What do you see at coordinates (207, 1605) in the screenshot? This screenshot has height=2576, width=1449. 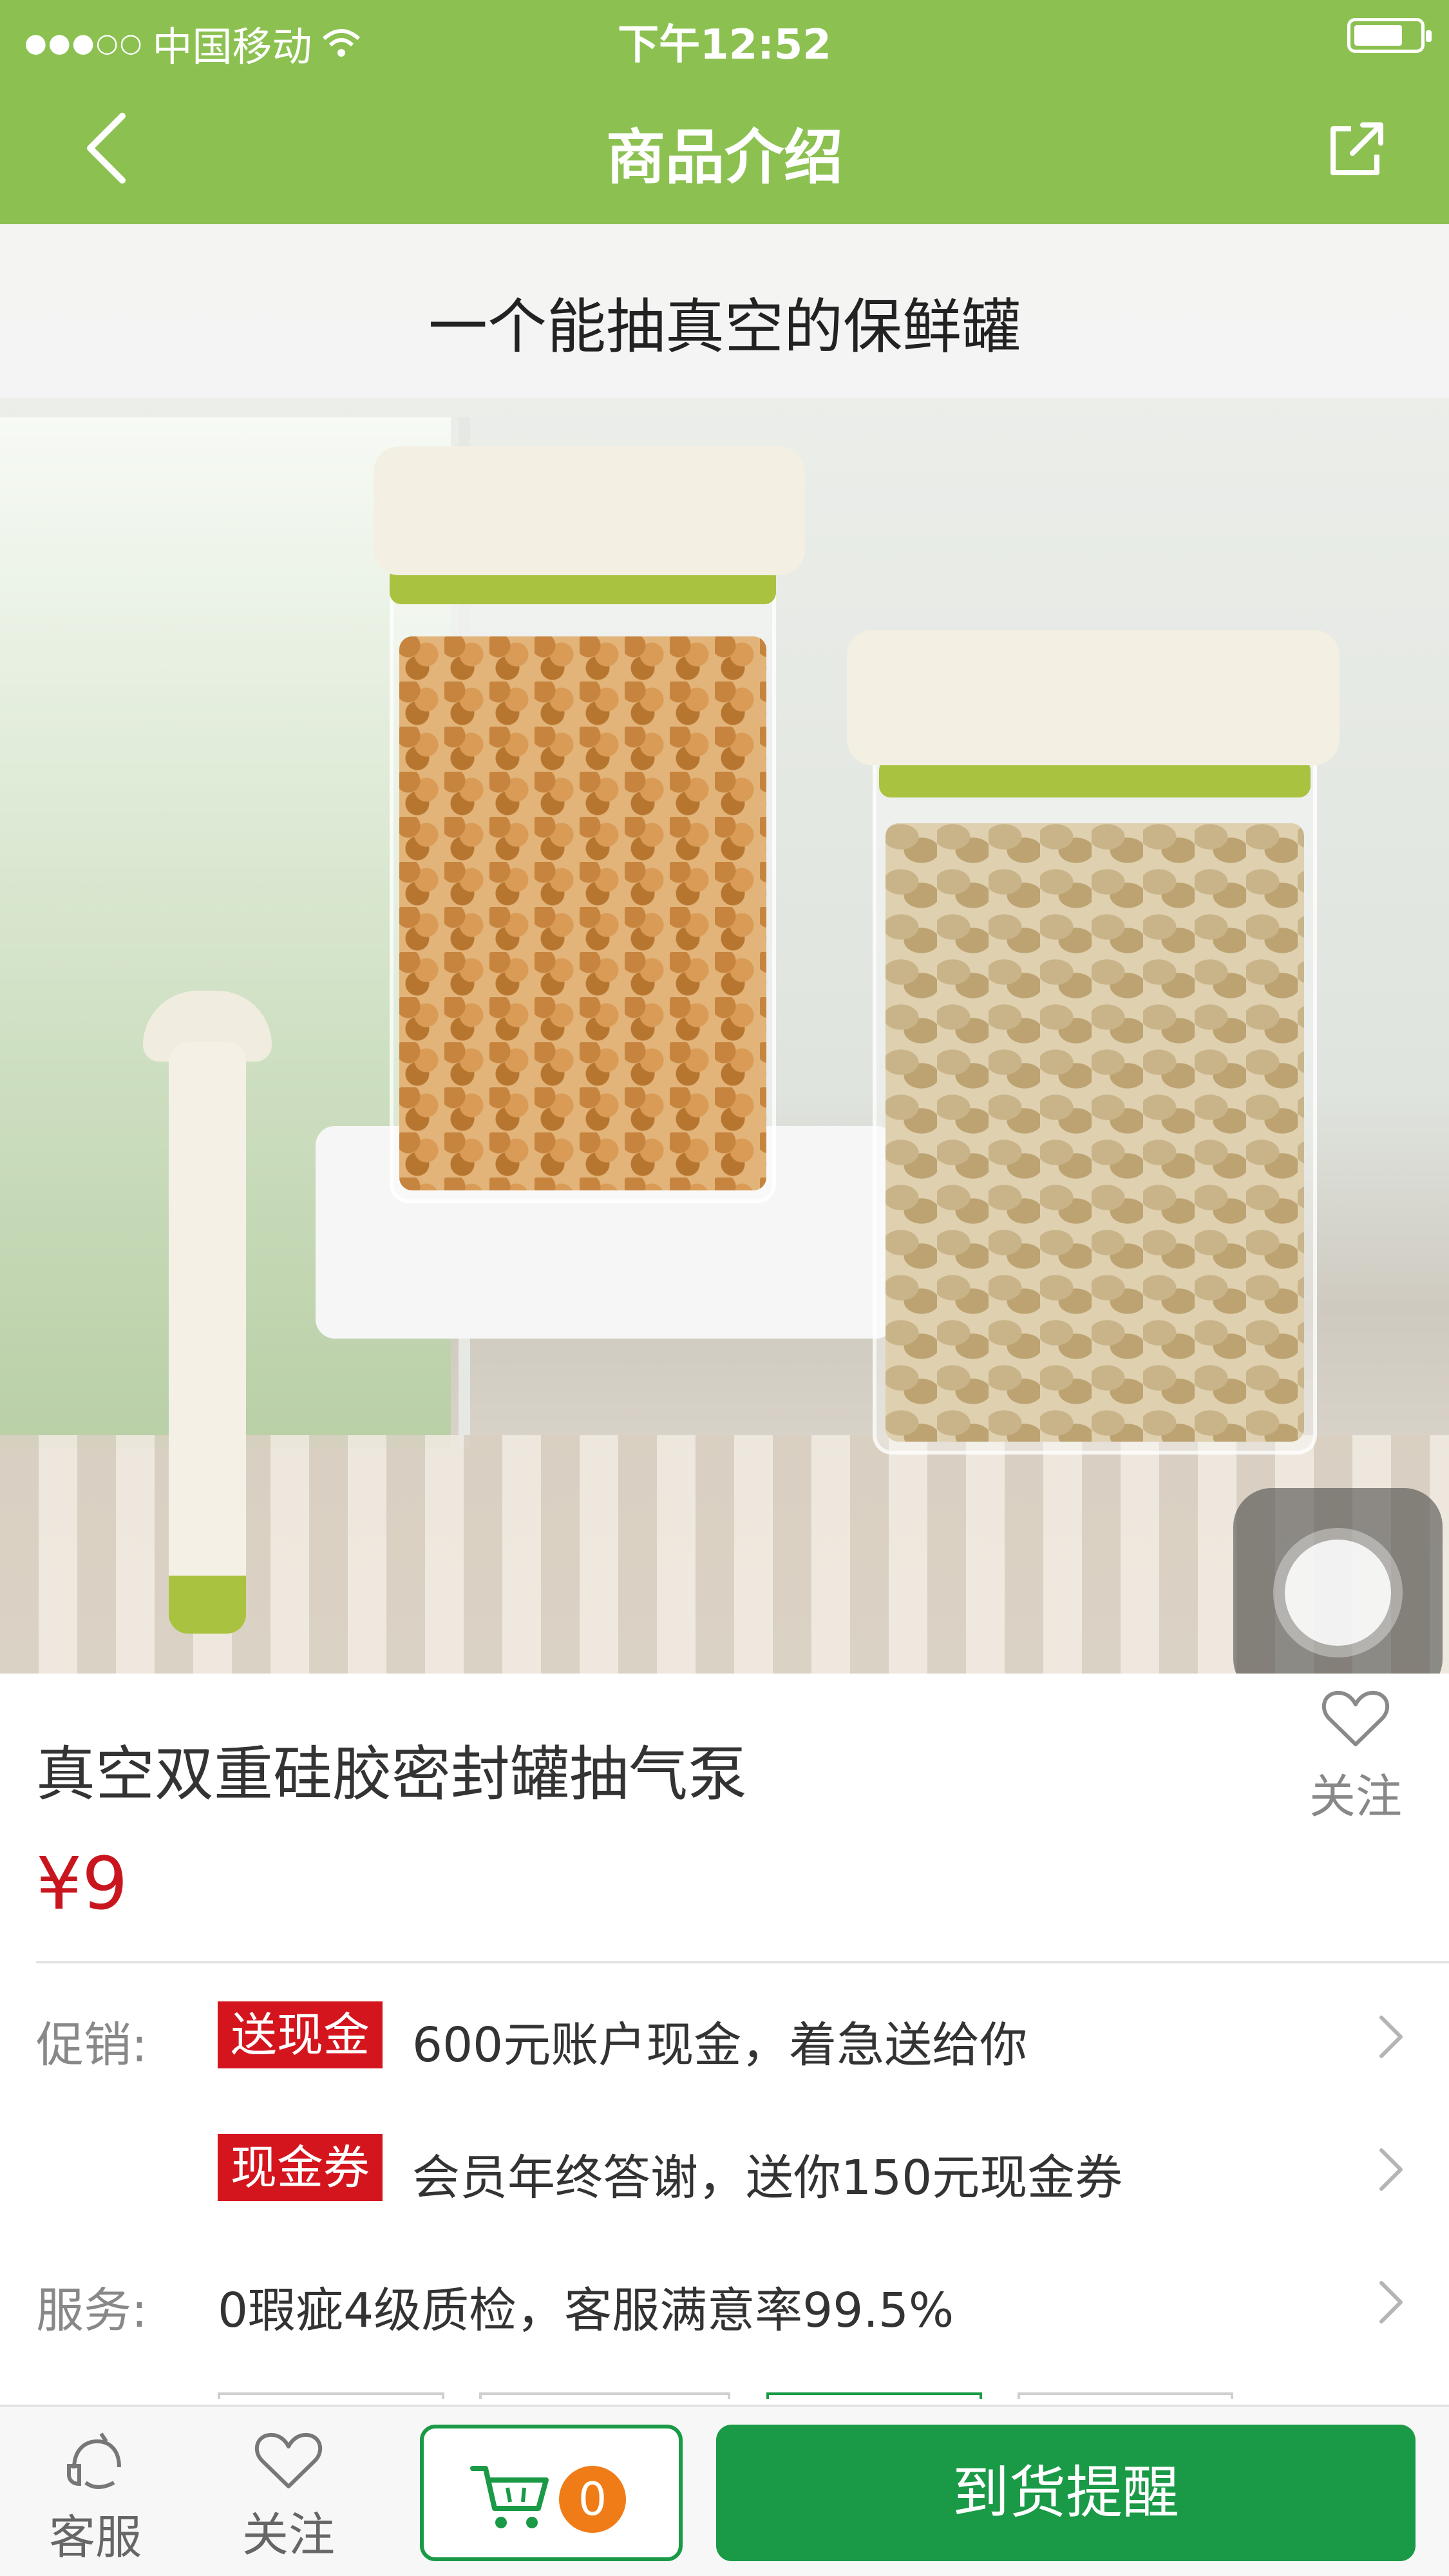 I see `pump-foot` at bounding box center [207, 1605].